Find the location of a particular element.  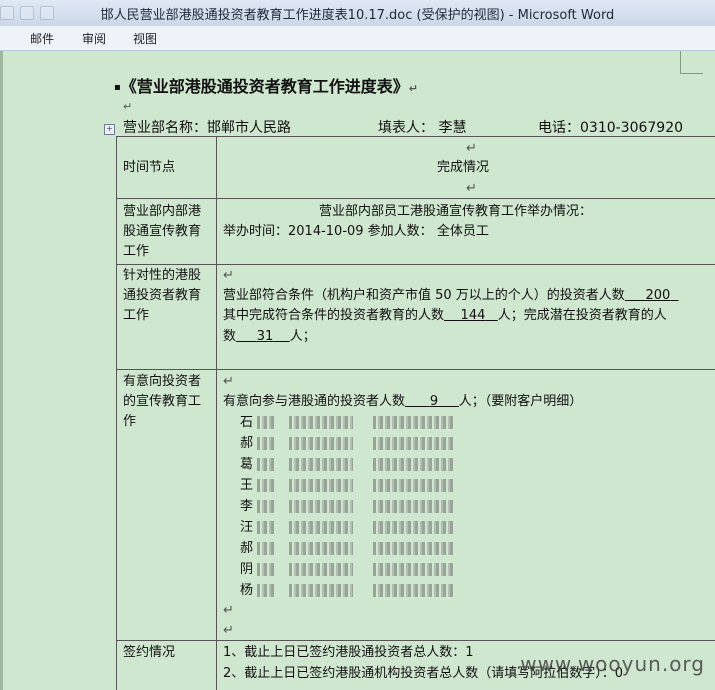

phone-number: 电话：0310-3067920 is located at coordinates (611, 128).